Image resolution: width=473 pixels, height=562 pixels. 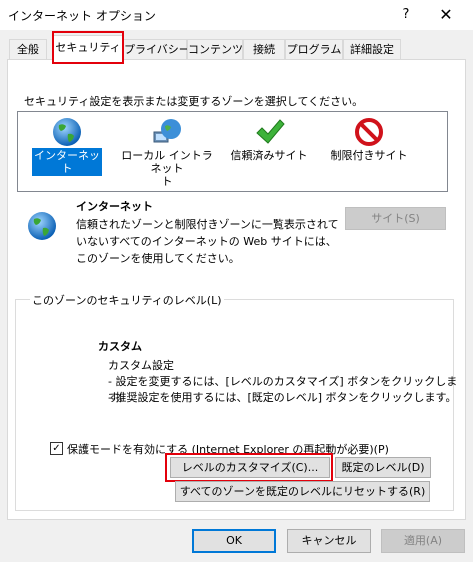 What do you see at coordinates (249, 467) in the screenshot?
I see `custom-level-highlight-box` at bounding box center [249, 467].